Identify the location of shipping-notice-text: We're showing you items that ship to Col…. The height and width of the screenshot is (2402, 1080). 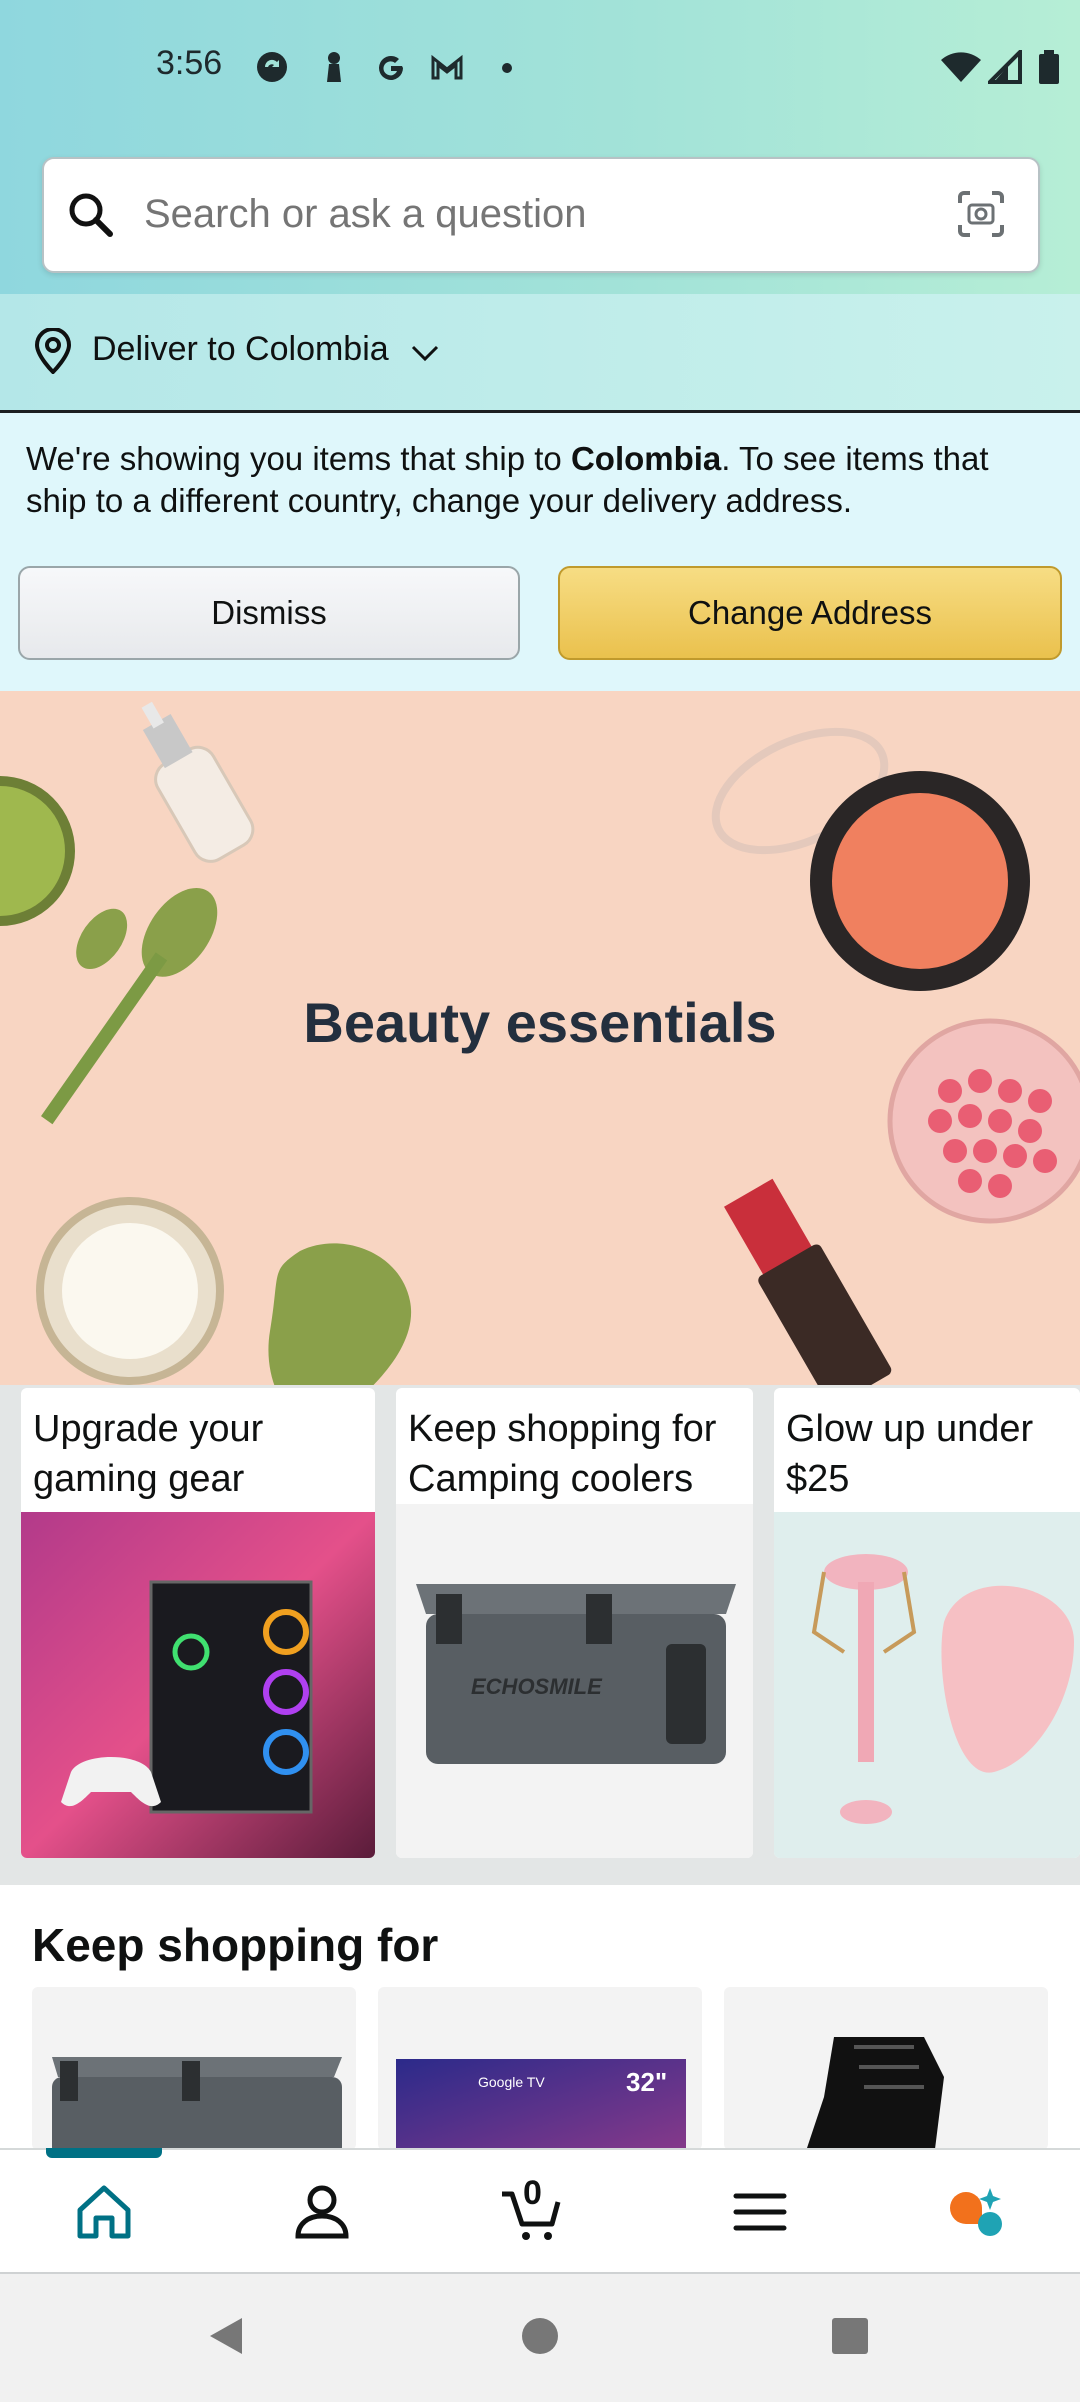
(507, 479).